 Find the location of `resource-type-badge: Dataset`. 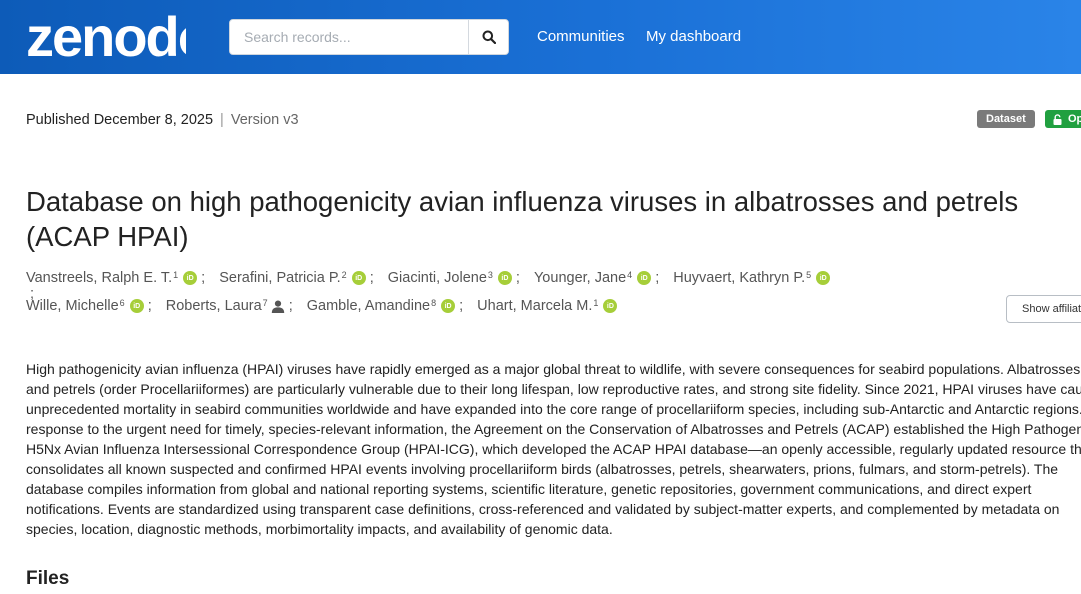

resource-type-badge: Dataset is located at coordinates (1006, 119).